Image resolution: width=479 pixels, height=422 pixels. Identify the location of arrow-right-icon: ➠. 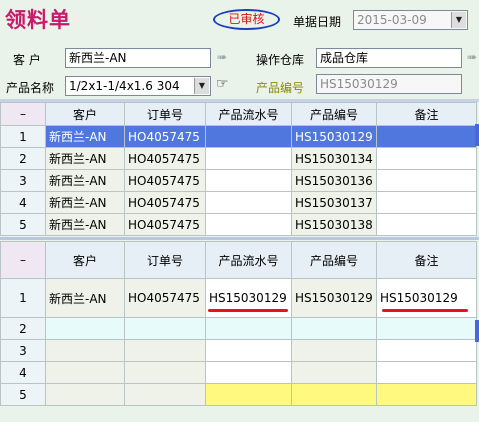
(472, 57).